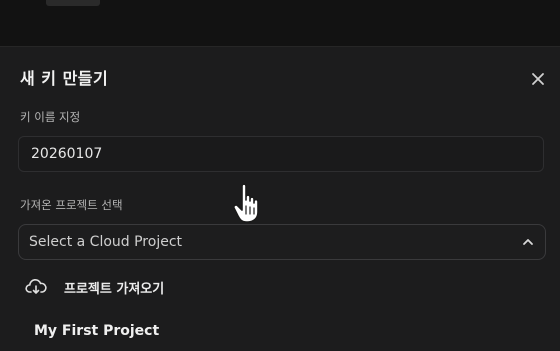 The width and height of the screenshot is (560, 351). Describe the element at coordinates (106, 242) in the screenshot. I see `project-select-placeholder: Select a Cloud Project` at that location.